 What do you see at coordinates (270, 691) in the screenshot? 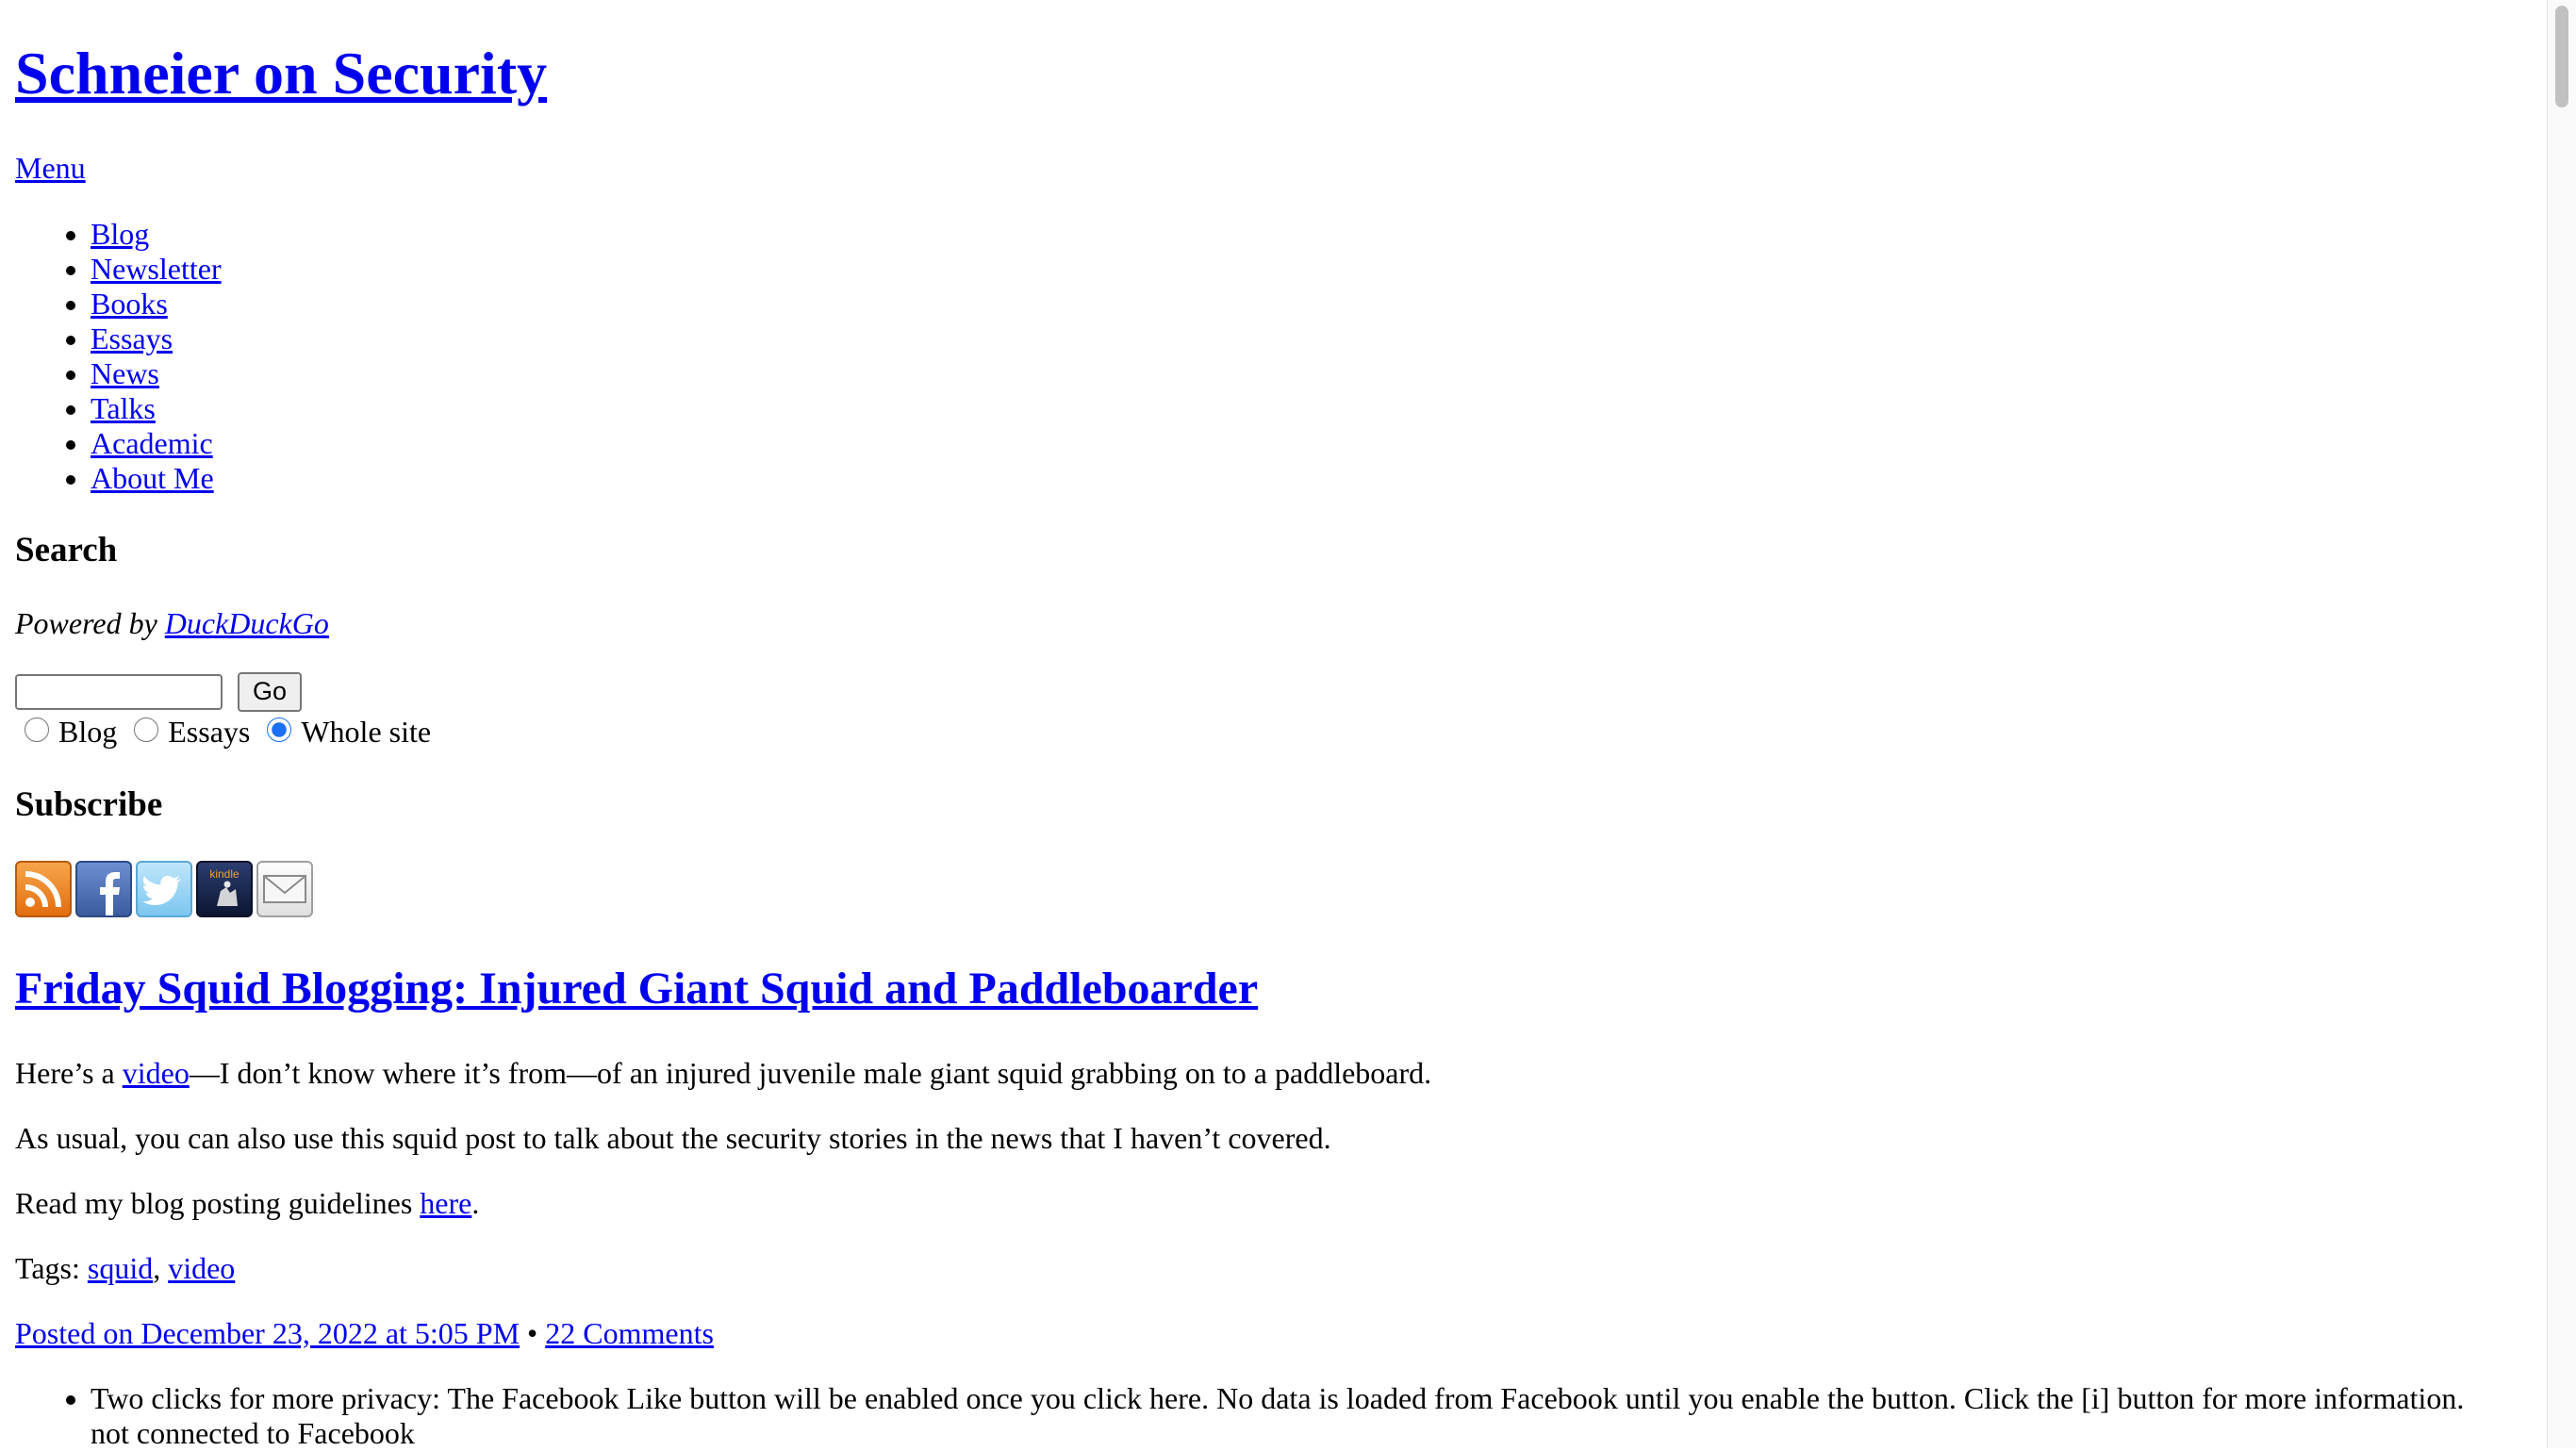
I see `go-button: Go` at bounding box center [270, 691].